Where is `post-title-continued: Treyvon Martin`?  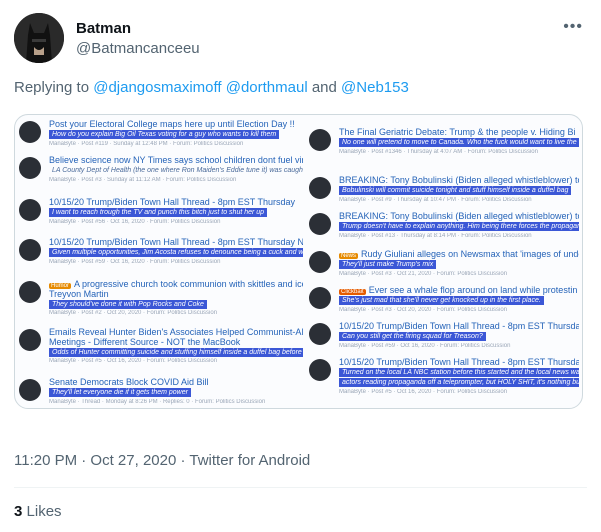 post-title-continued: Treyvon Martin is located at coordinates (176, 294).